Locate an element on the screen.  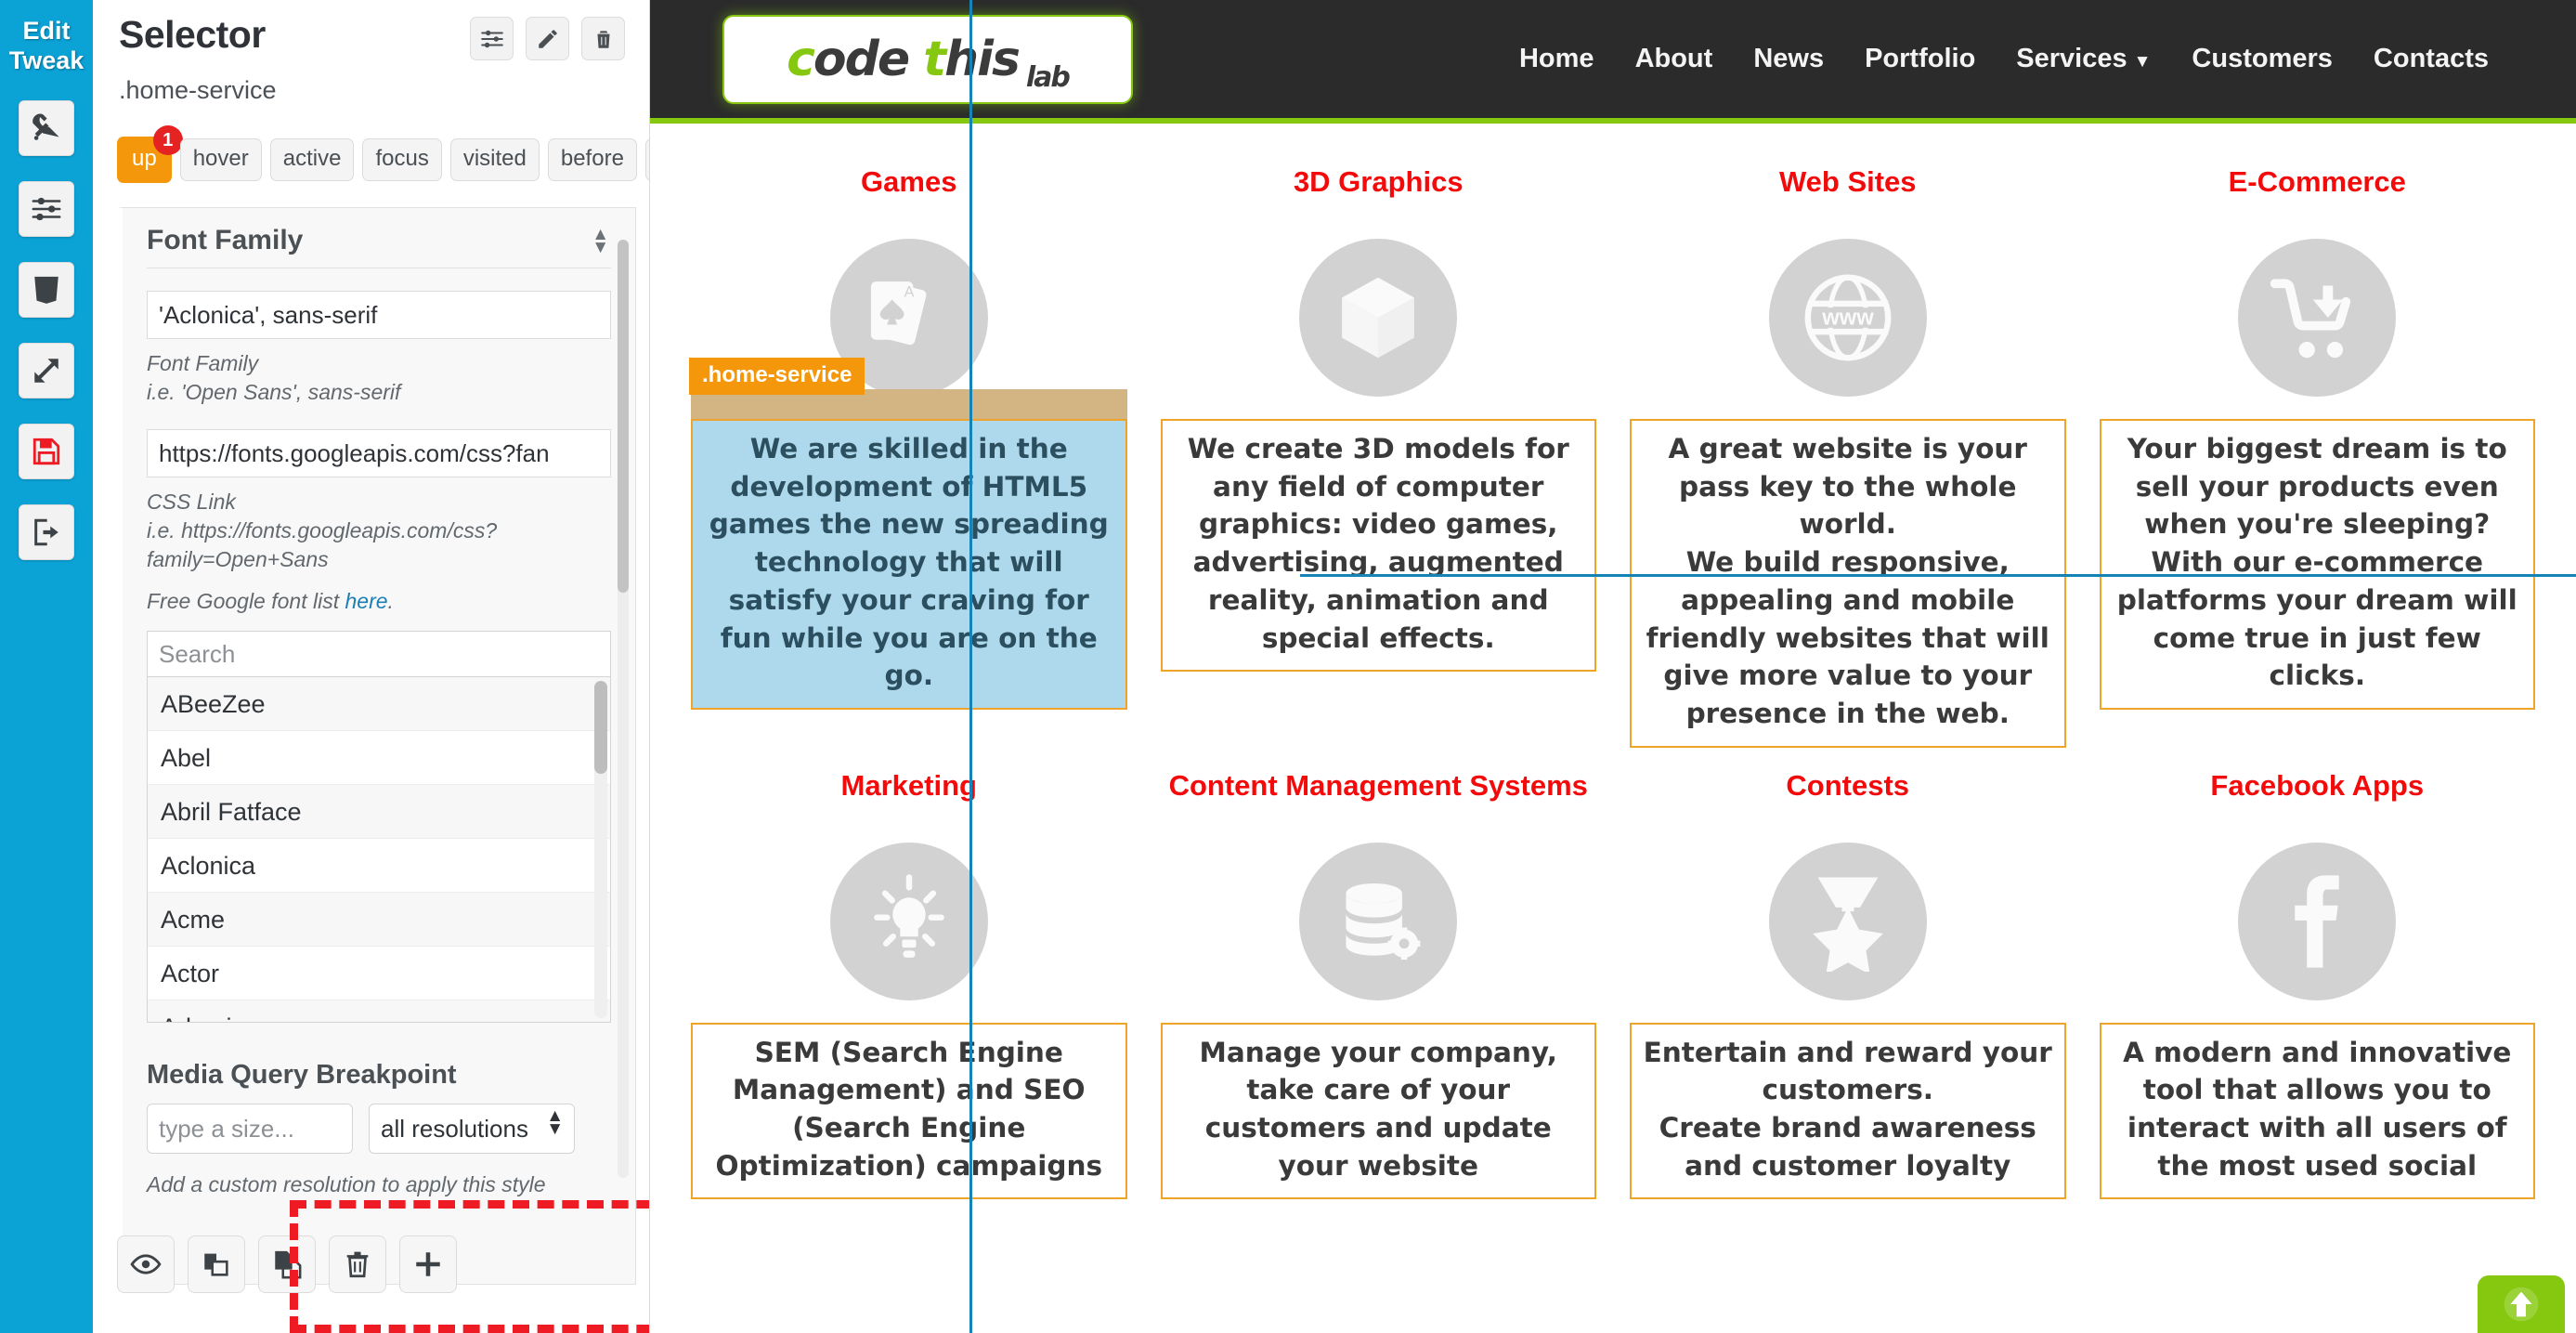
pseudo-tab-label: focus is located at coordinates (402, 158).